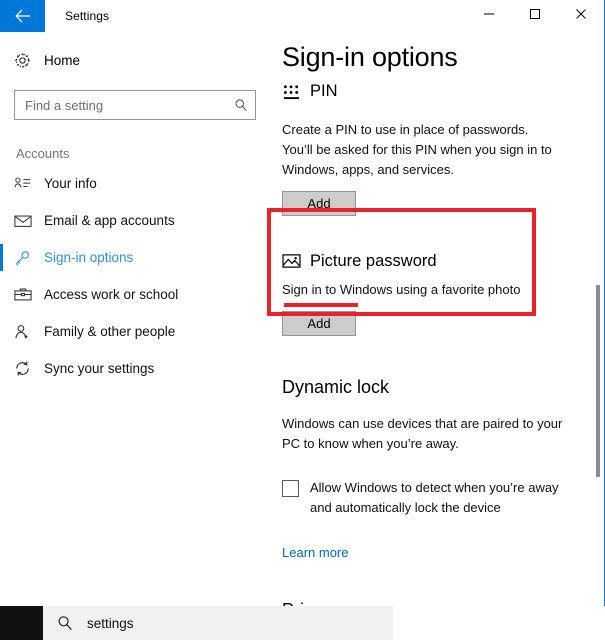  What do you see at coordinates (287, 16) in the screenshot?
I see `title-bar-drag-area` at bounding box center [287, 16].